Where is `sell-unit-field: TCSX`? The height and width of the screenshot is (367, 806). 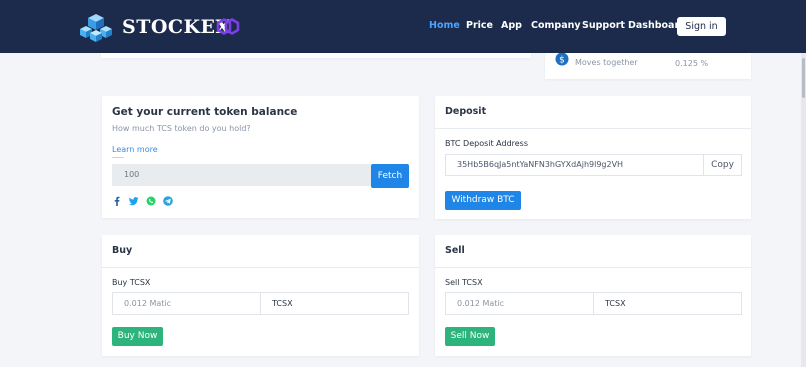 sell-unit-field: TCSX is located at coordinates (667, 303).